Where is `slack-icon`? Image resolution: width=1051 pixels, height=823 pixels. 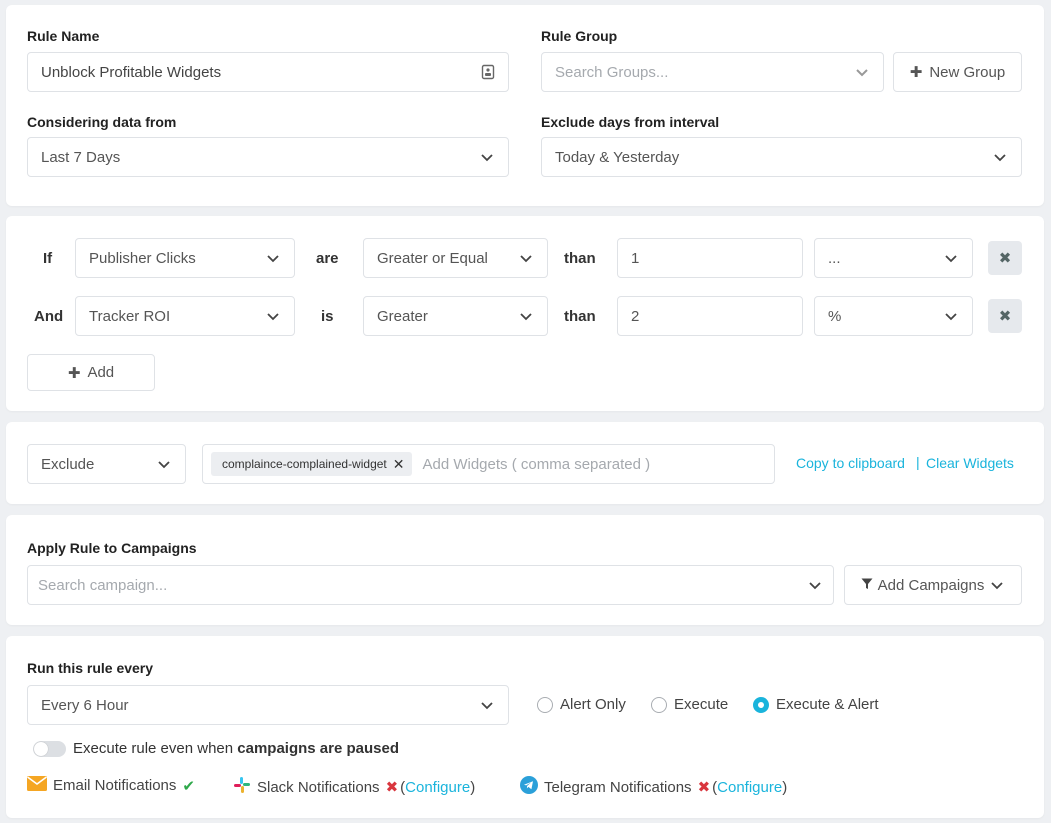
slack-icon is located at coordinates (242, 787).